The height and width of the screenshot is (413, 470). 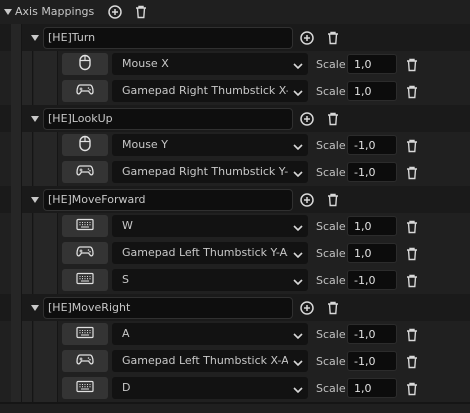 I want to click on key-select-dropdown: A, so click(x=210, y=334).